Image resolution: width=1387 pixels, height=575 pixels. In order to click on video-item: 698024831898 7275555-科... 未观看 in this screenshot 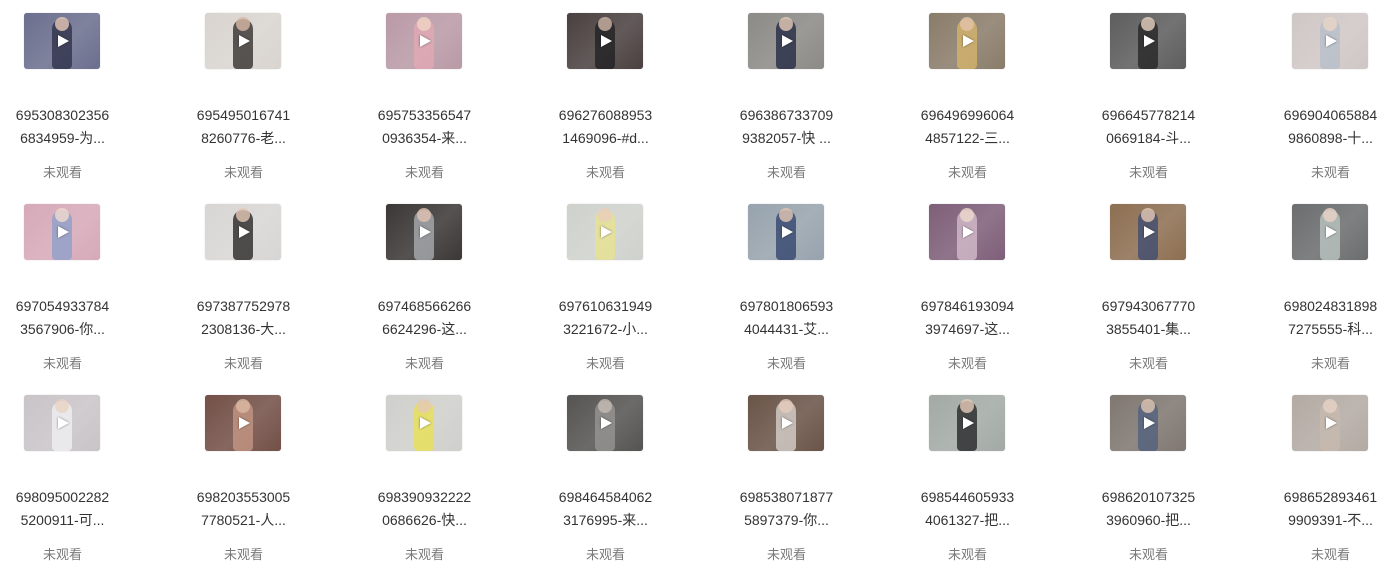, I will do `click(1321, 294)`.